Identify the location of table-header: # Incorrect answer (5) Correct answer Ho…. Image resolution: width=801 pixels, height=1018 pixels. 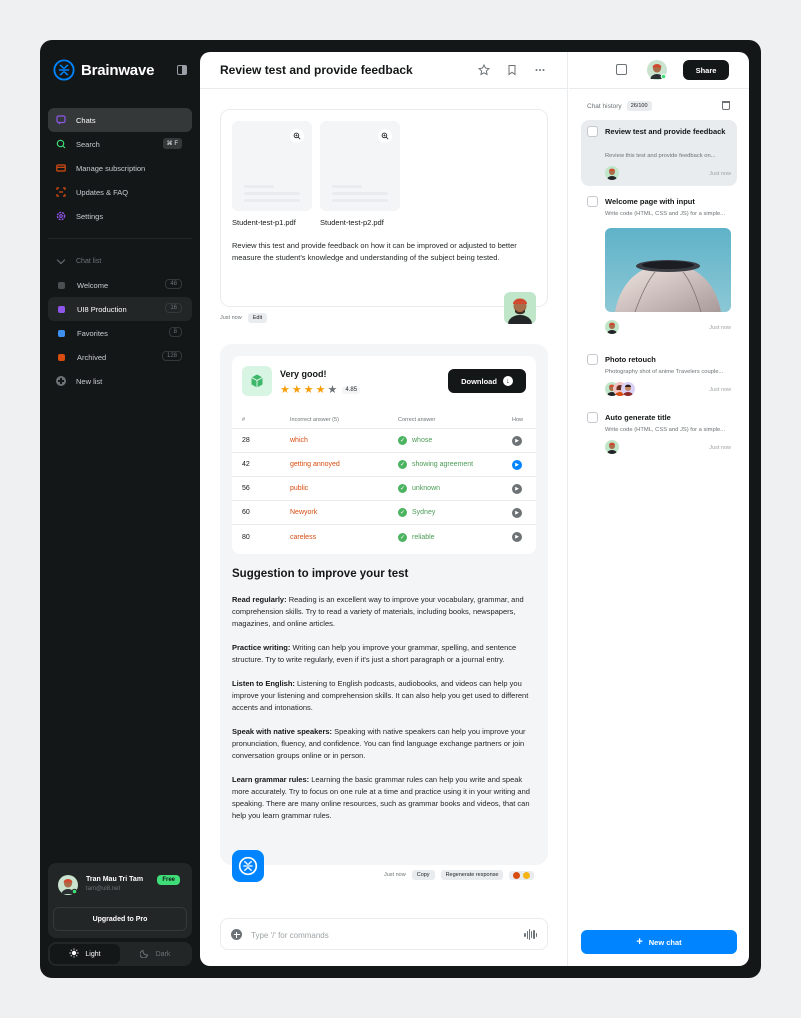
(384, 420).